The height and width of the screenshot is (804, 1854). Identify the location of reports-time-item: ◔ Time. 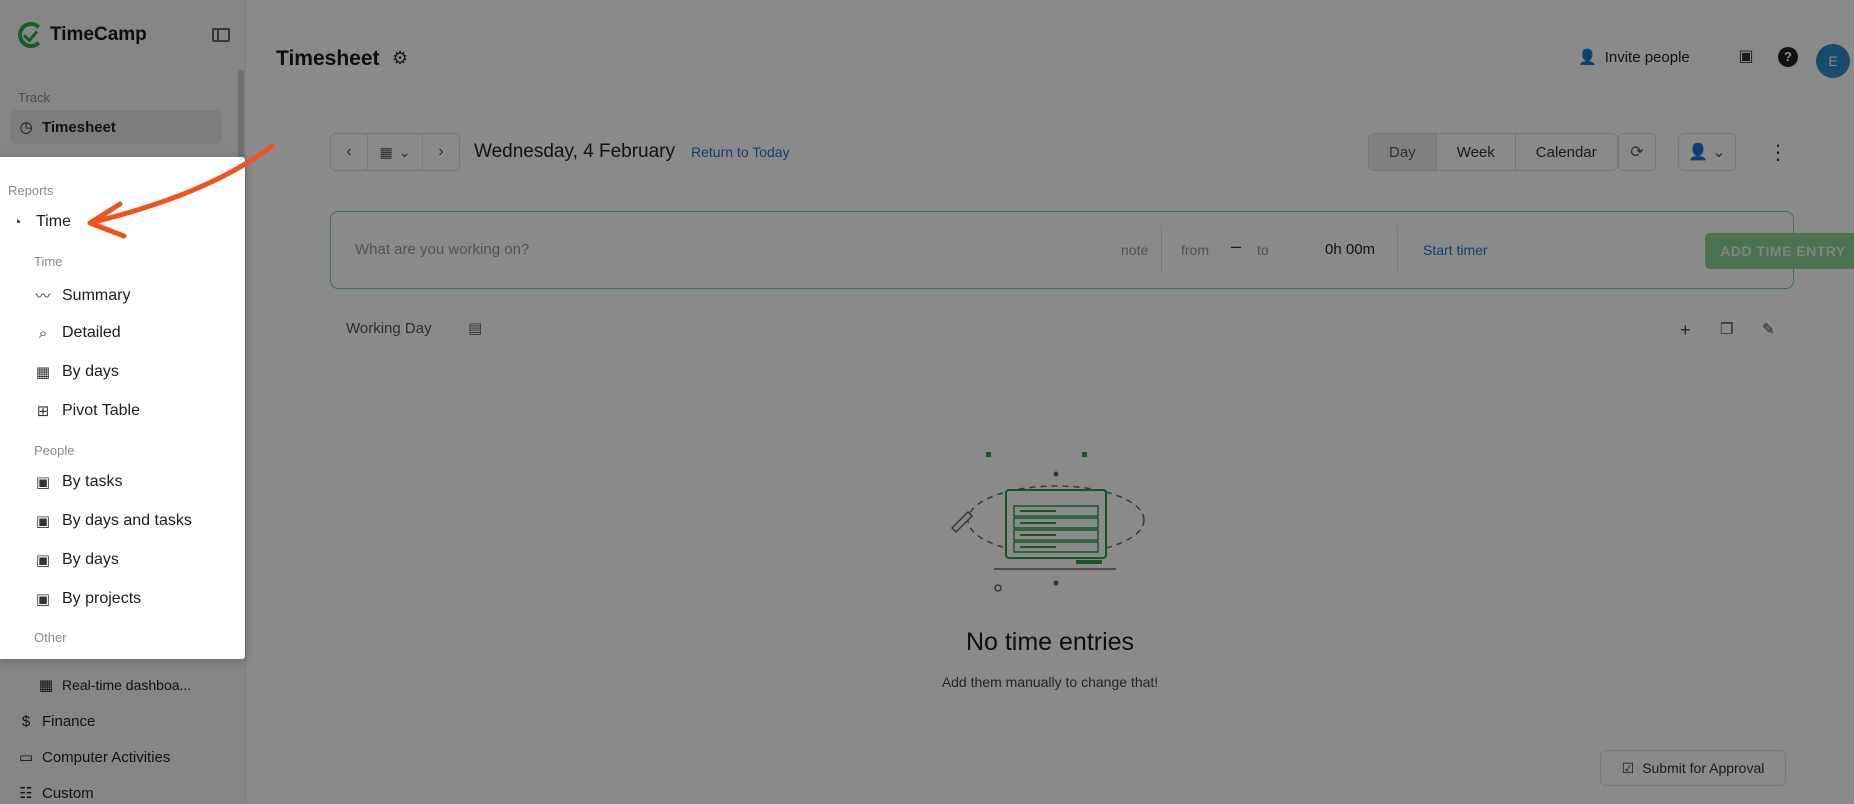
(39, 222).